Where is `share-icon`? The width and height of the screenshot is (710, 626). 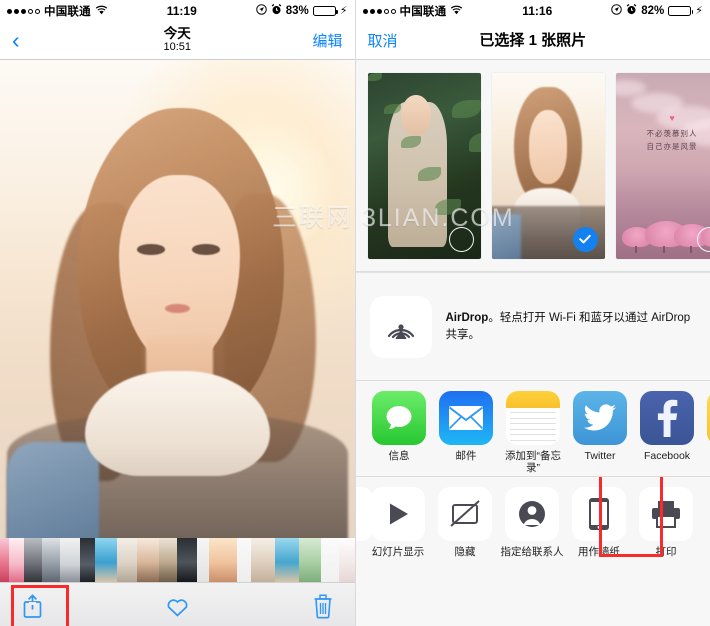
share-icon is located at coordinates (32, 606).